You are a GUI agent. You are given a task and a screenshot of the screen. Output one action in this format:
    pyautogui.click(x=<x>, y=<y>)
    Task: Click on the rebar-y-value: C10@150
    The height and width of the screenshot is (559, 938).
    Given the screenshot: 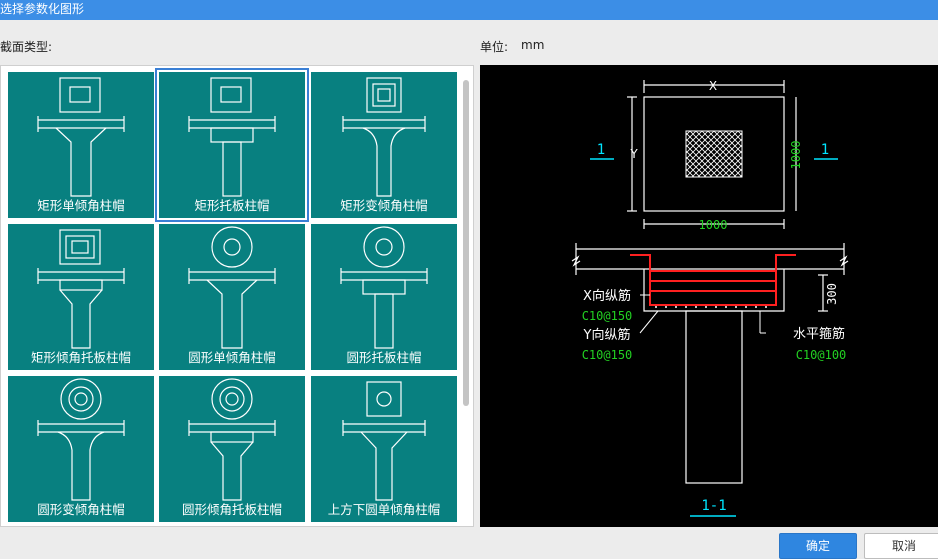 What is the action you would take?
    pyautogui.click(x=607, y=355)
    